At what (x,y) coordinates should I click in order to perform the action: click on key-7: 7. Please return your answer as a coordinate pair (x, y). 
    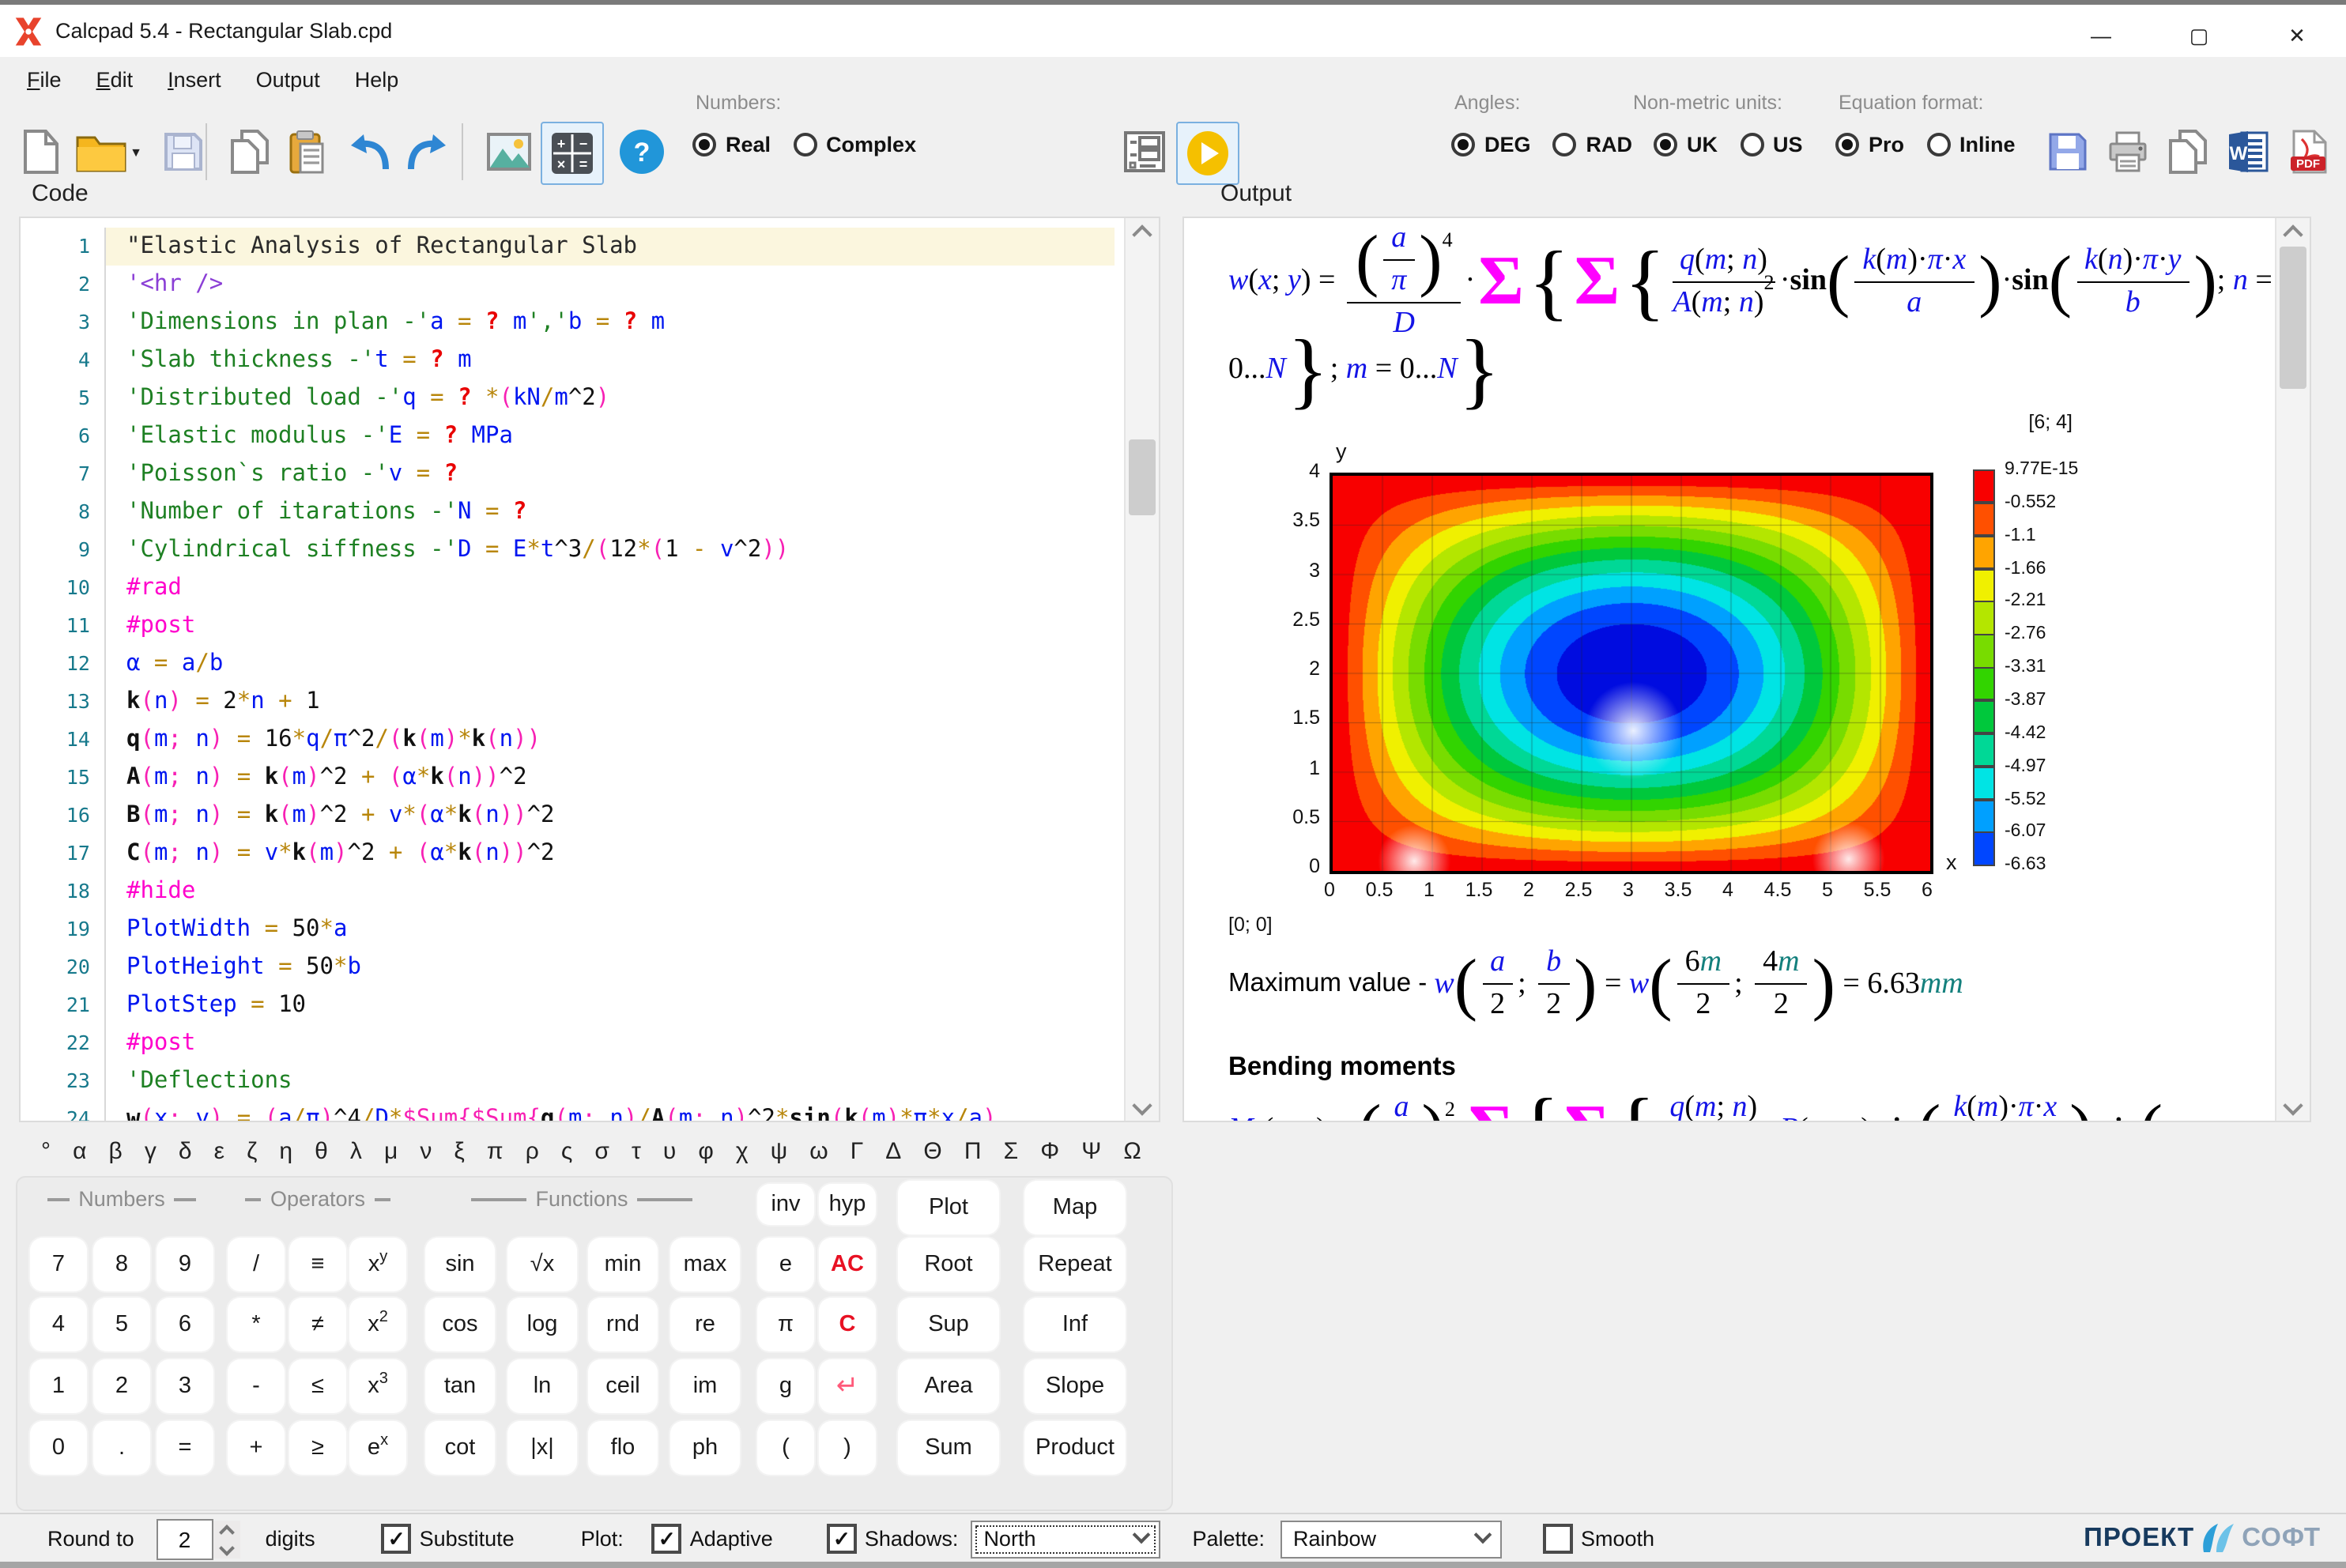
    Looking at the image, I should click on (58, 1264).